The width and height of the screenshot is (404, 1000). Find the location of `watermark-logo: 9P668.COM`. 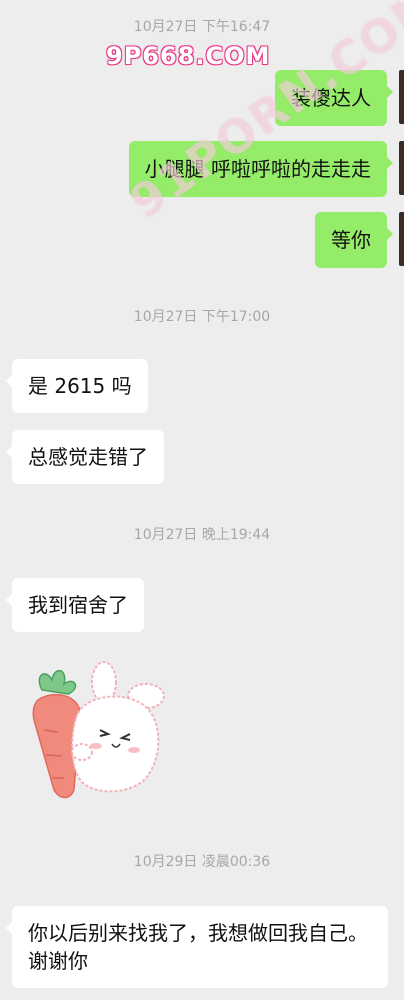

watermark-logo: 9P668.COM is located at coordinates (188, 56).